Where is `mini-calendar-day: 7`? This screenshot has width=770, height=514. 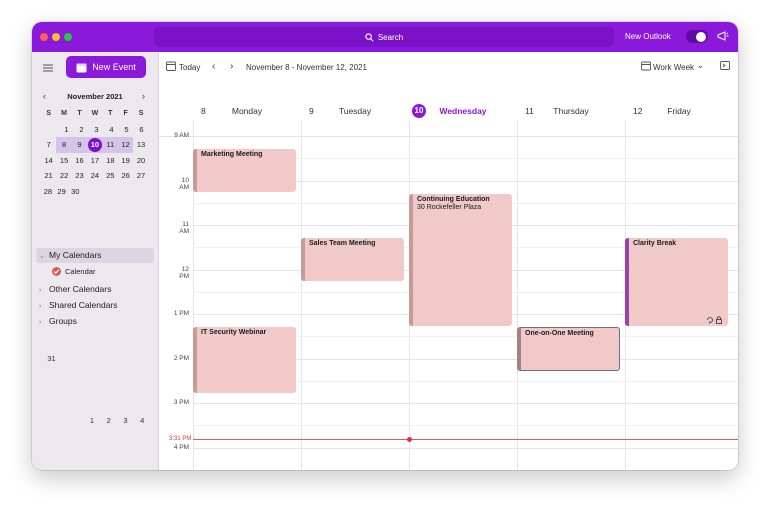
mini-calendar-day: 7 is located at coordinates (48, 145).